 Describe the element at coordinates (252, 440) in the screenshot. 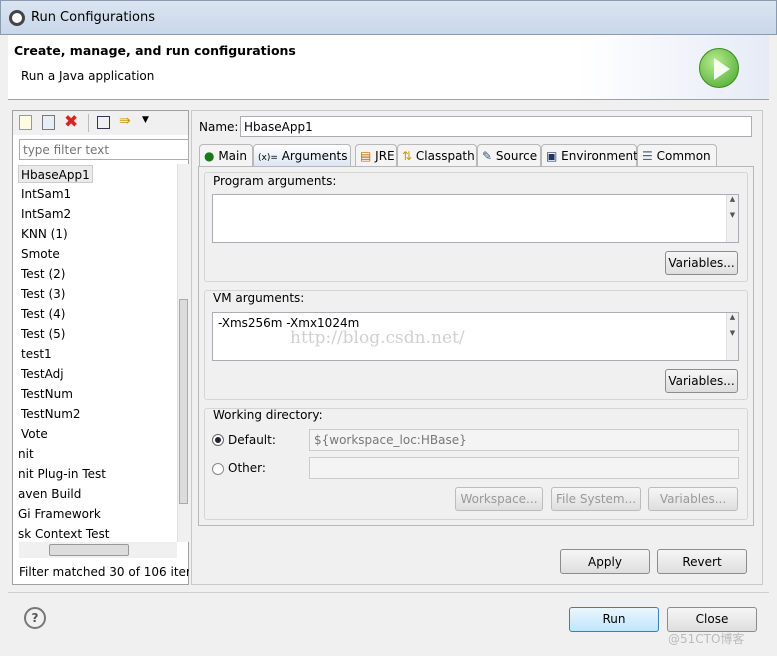

I see `default-label: Default:` at that location.